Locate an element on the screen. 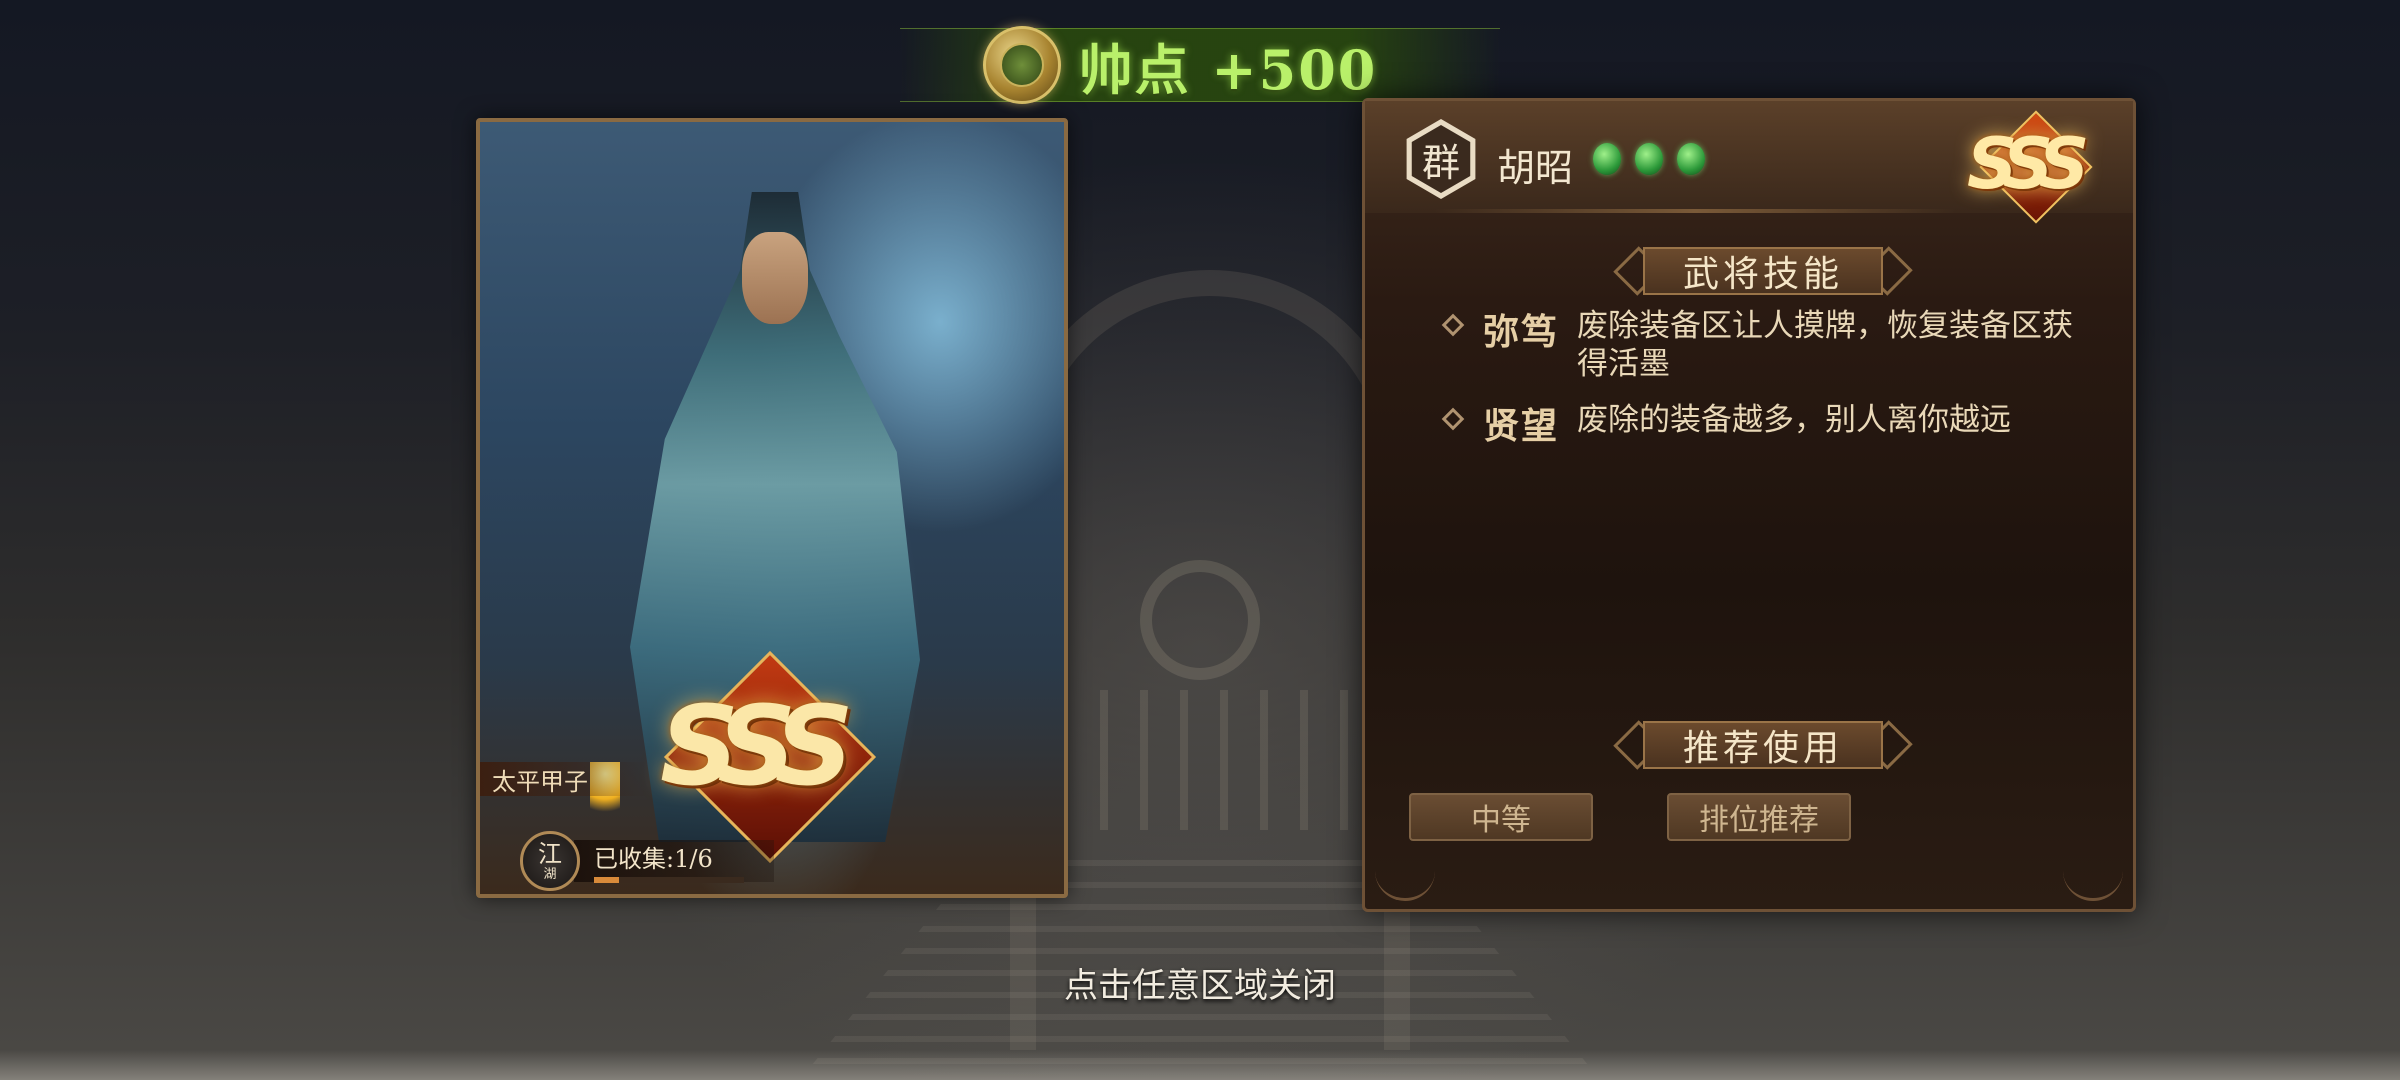 The width and height of the screenshot is (2400, 1080). bottom-glow is located at coordinates (1200, 1065).